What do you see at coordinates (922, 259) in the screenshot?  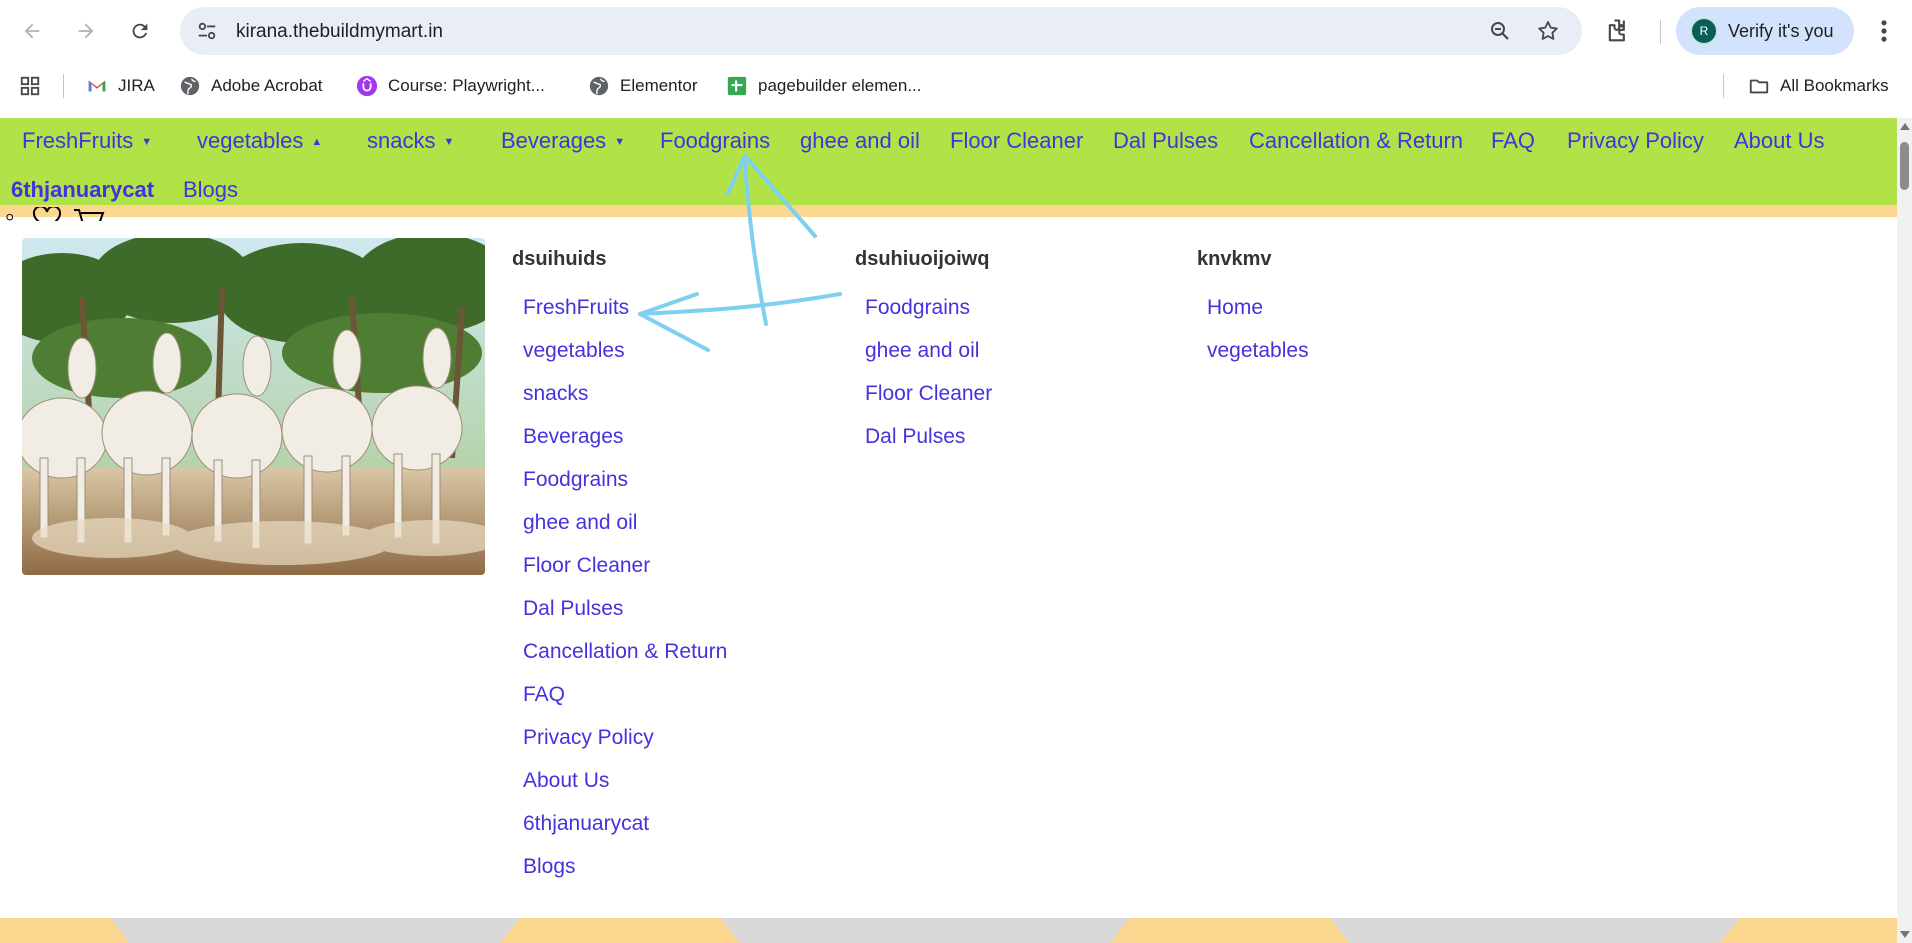 I see `menu-column-heading: dsuhiuoijoiwq` at bounding box center [922, 259].